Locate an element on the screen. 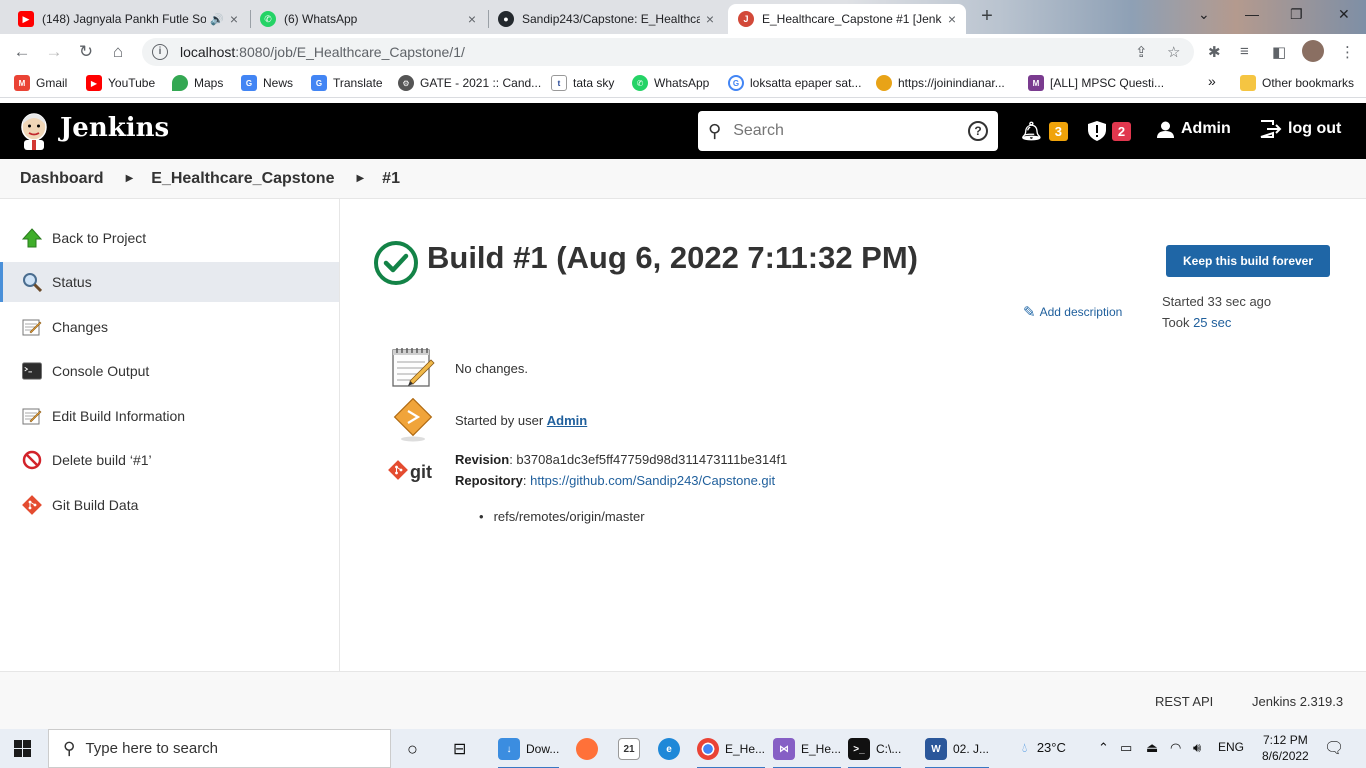  language-indicator: ENG is located at coordinates (1231, 747).